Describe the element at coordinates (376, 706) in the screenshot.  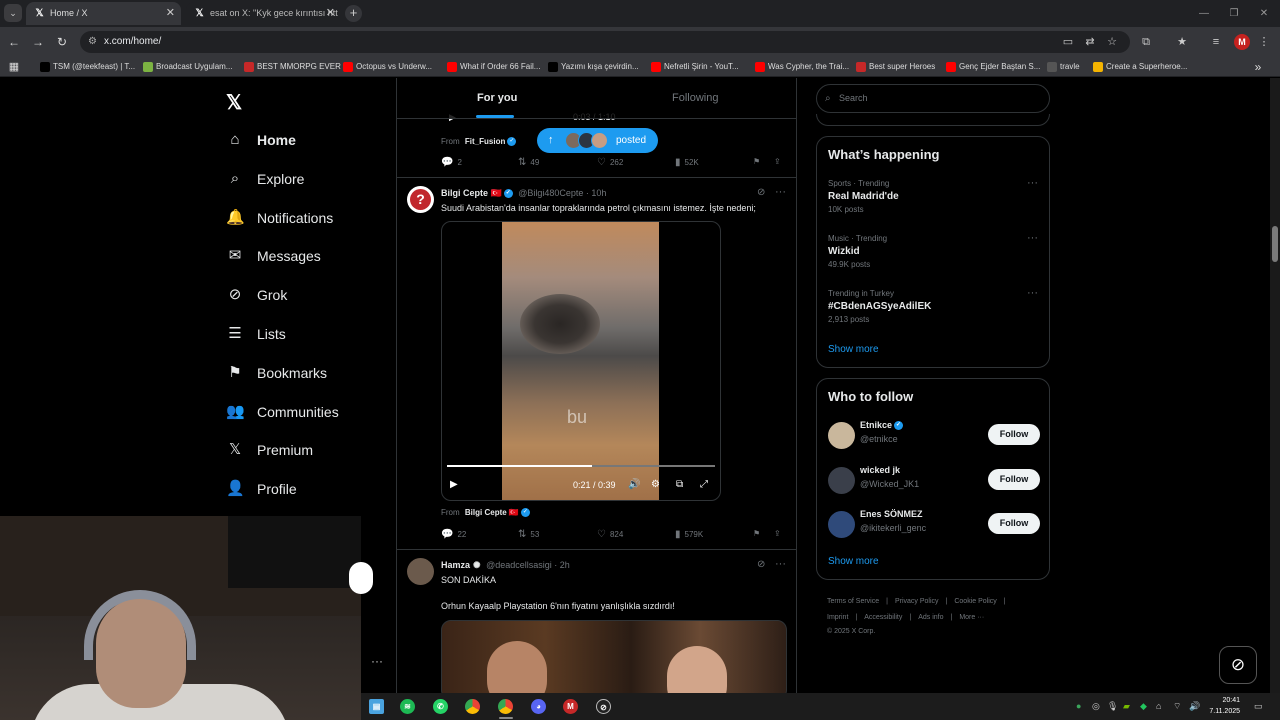
I see `file-explorer-icon: ▤` at that location.